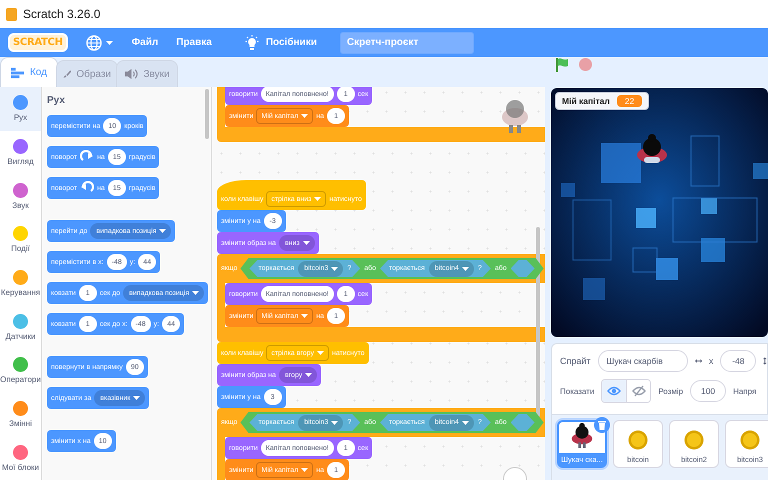 The height and width of the screenshot is (480, 768). Describe the element at coordinates (562, 64) in the screenshot. I see `flag-icon` at that location.